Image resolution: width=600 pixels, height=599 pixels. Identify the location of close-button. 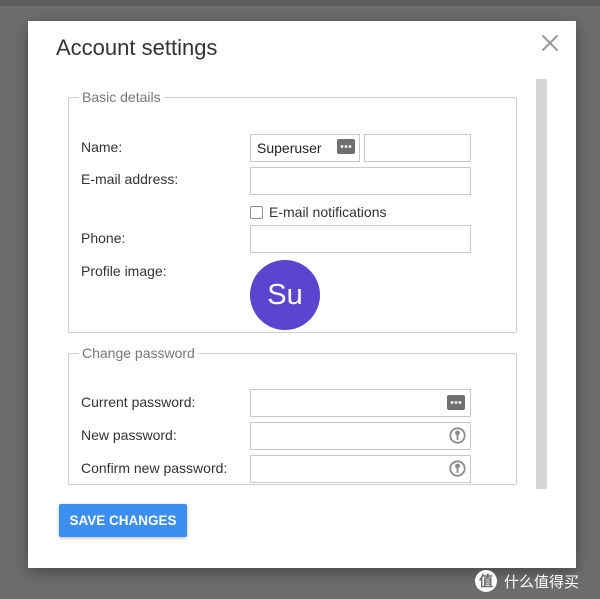
(550, 43).